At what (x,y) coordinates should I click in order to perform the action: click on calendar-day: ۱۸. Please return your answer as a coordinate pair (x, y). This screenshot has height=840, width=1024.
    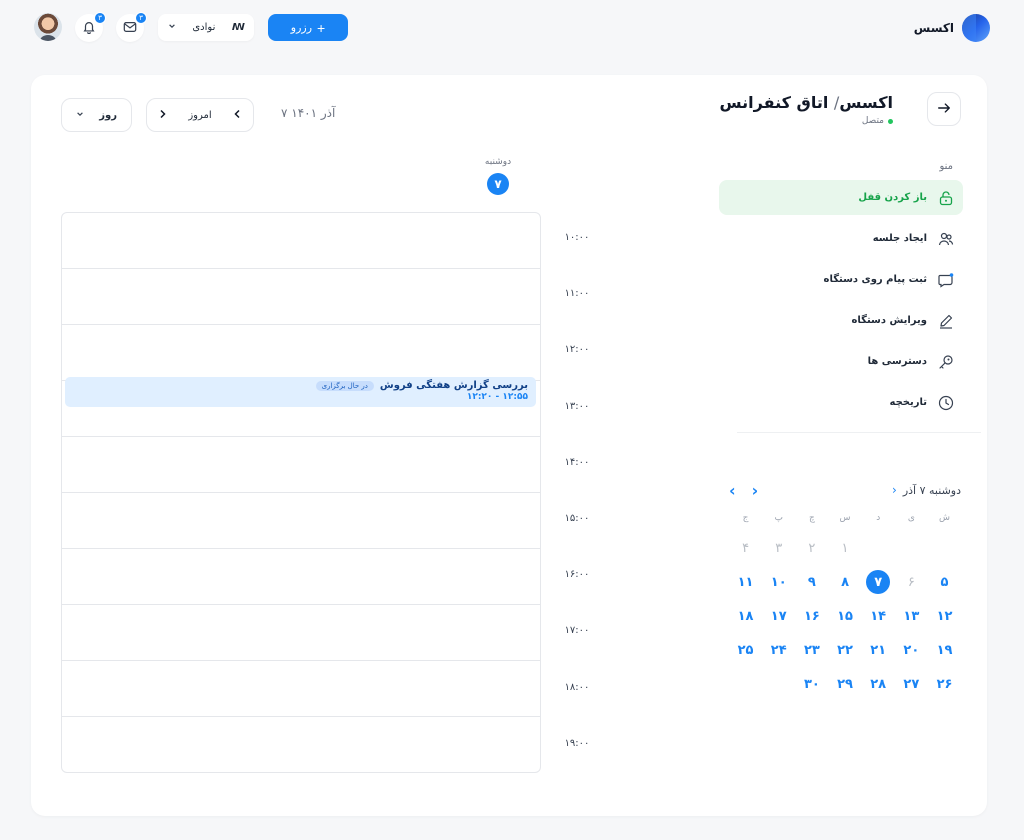
    Looking at the image, I should click on (745, 616).